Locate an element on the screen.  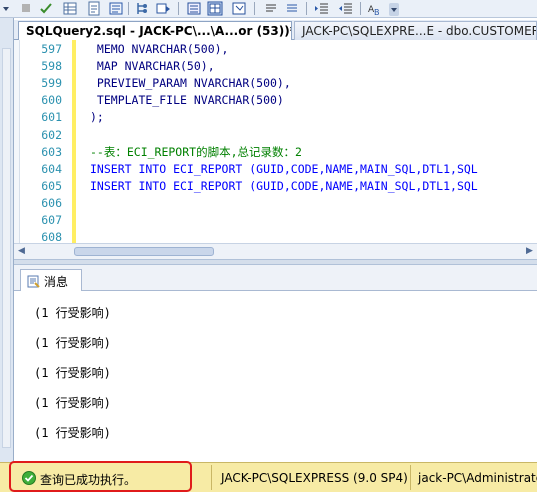
results-text-icon is located at coordinates (194, 8).